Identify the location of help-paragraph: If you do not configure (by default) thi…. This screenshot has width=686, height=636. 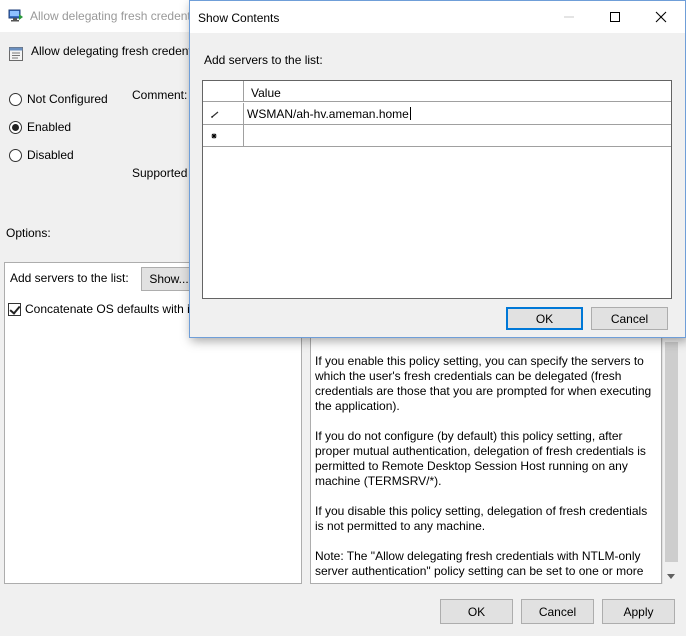
(480, 458).